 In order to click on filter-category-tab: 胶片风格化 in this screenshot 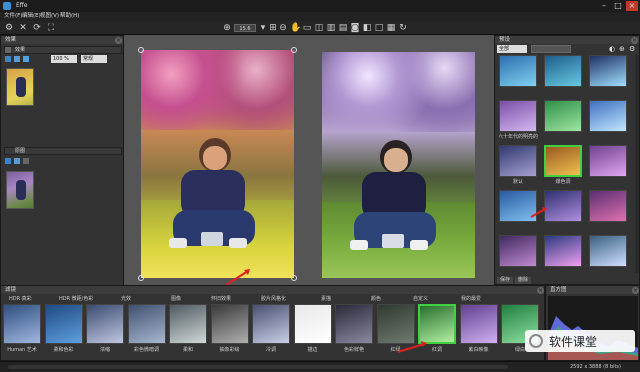, I will do `click(273, 298)`.